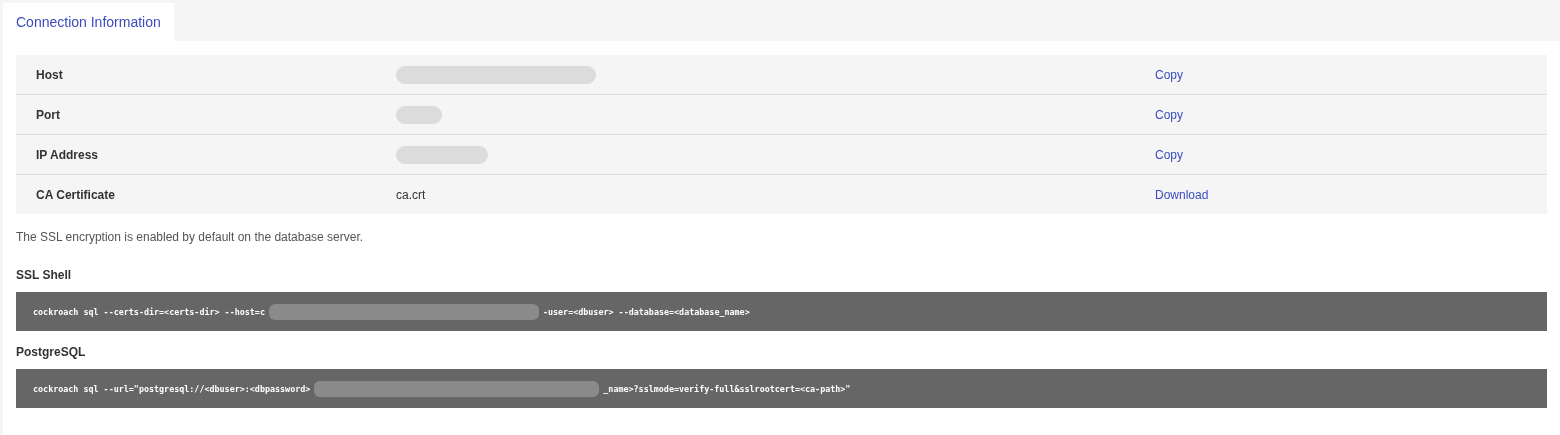 This screenshot has height=435, width=1560. I want to click on connection-information-tab: Connection Information, so click(88, 22).